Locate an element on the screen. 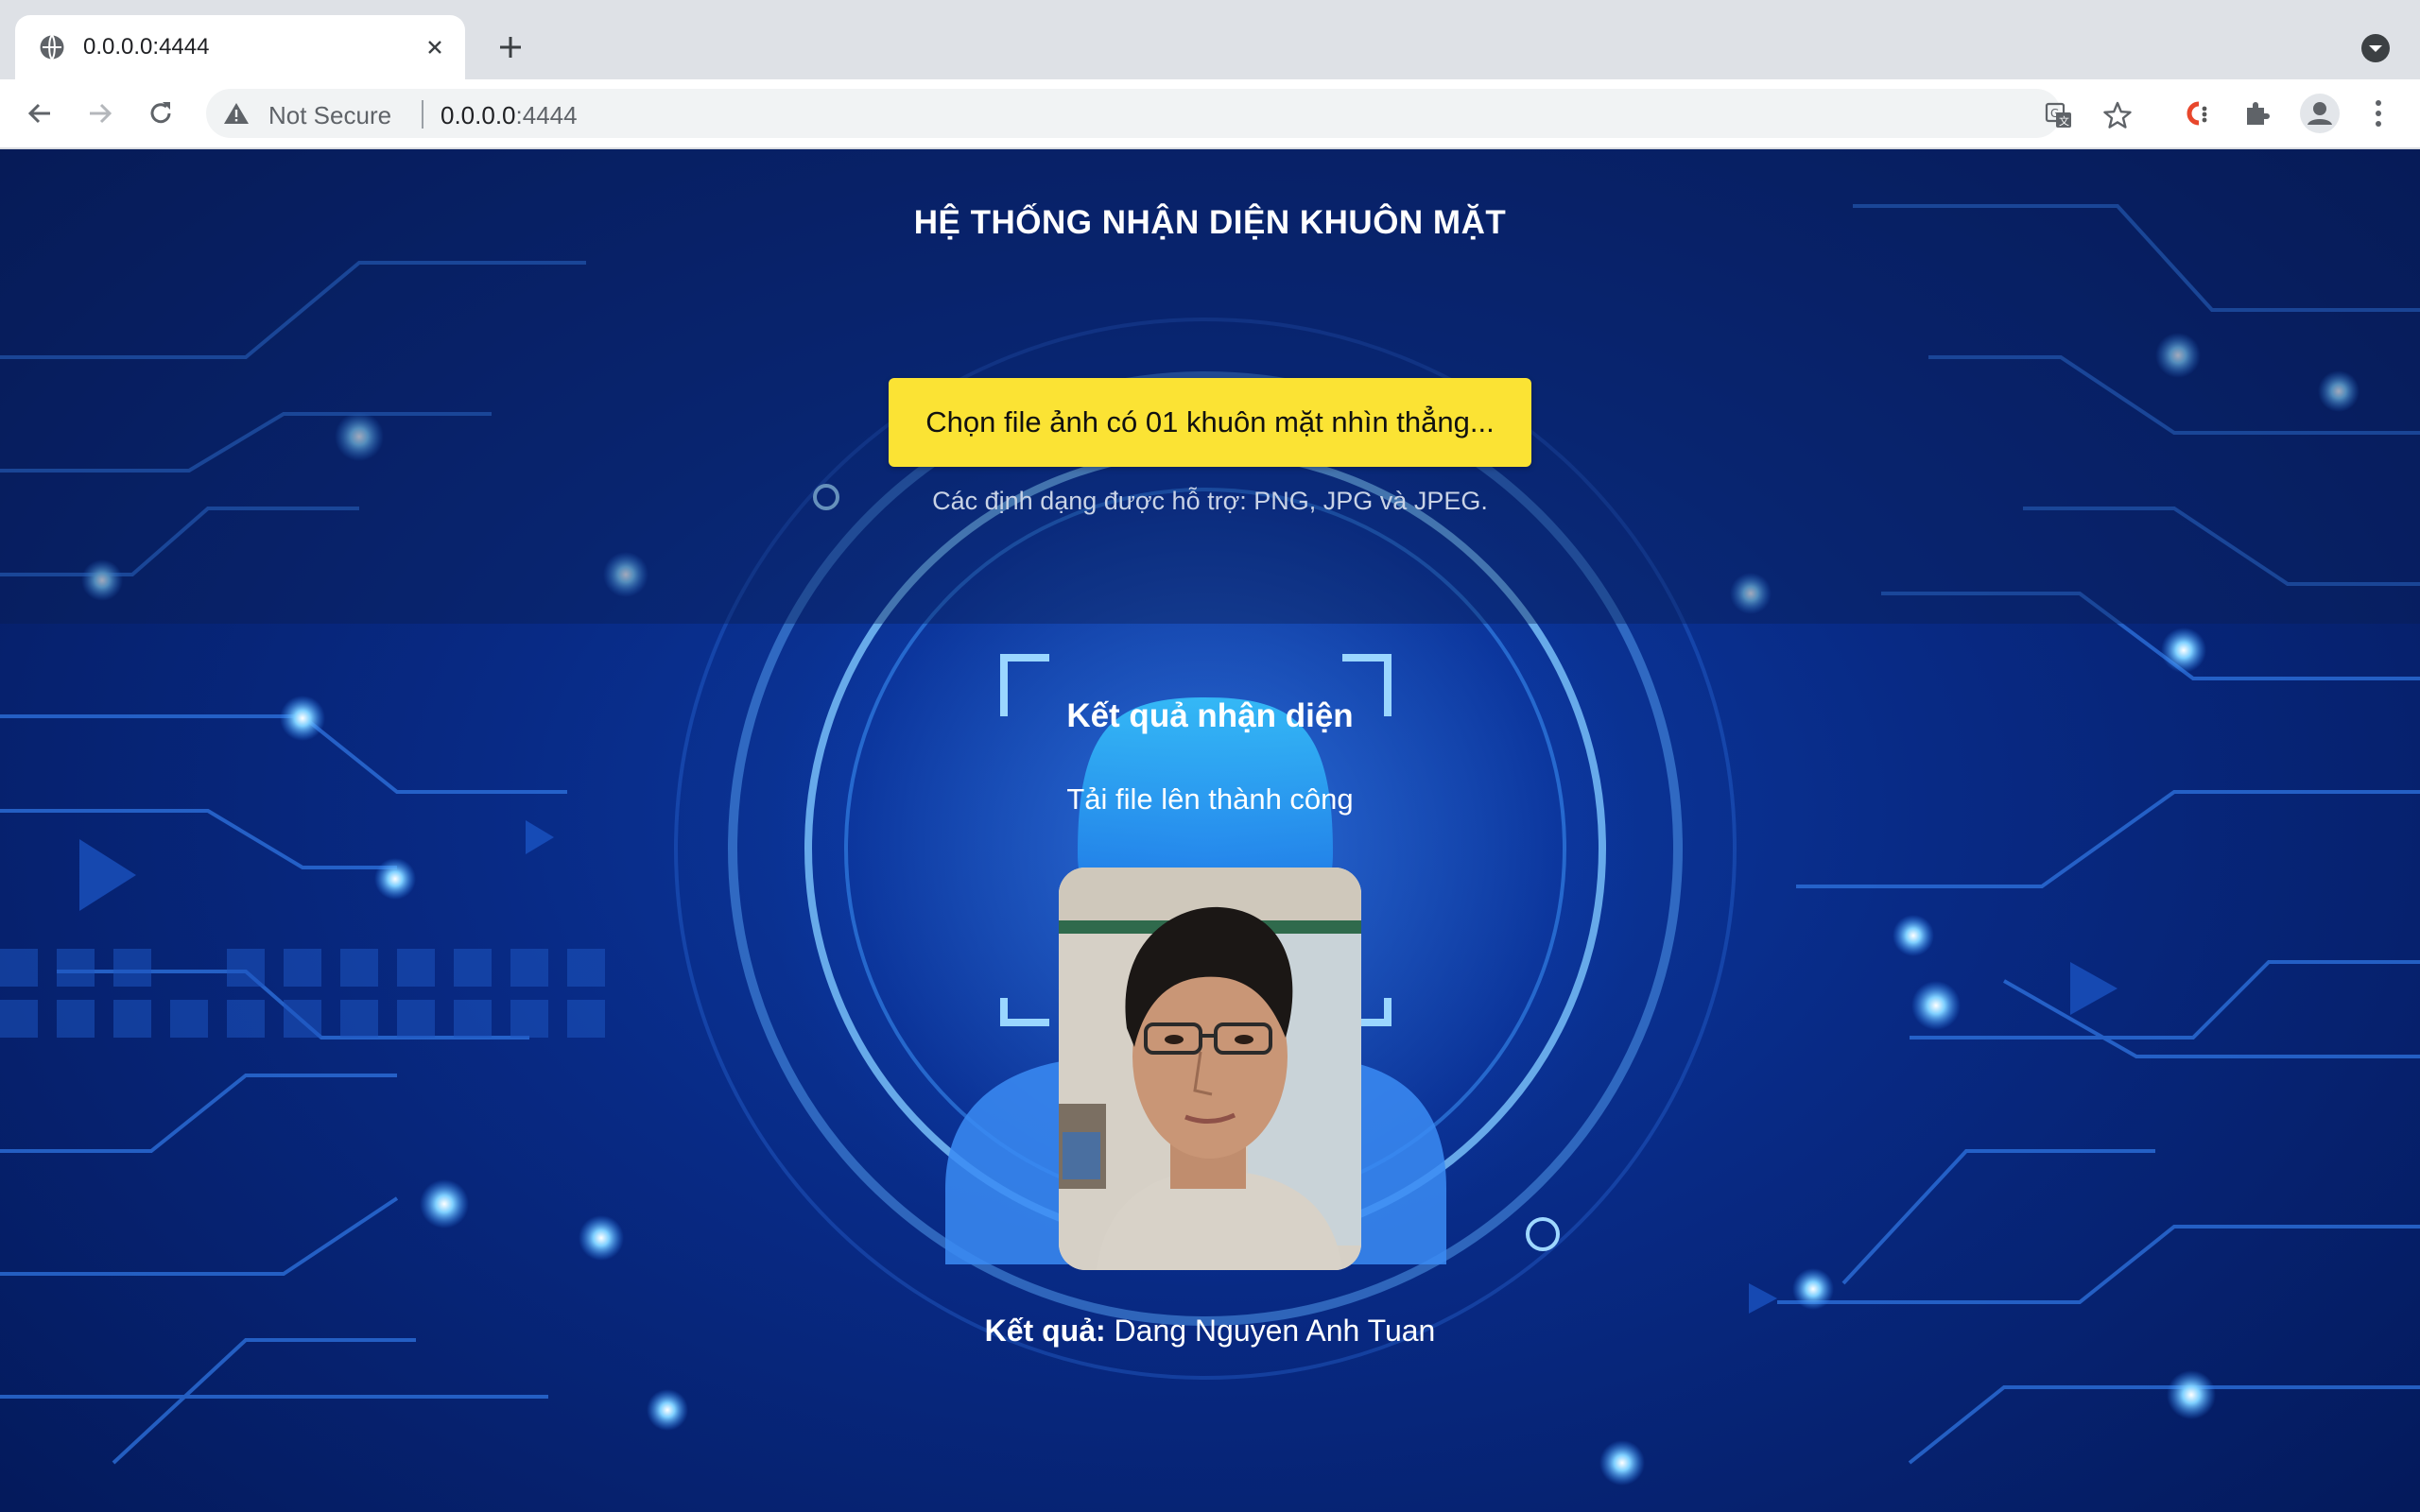  globe-icon is located at coordinates (52, 47).